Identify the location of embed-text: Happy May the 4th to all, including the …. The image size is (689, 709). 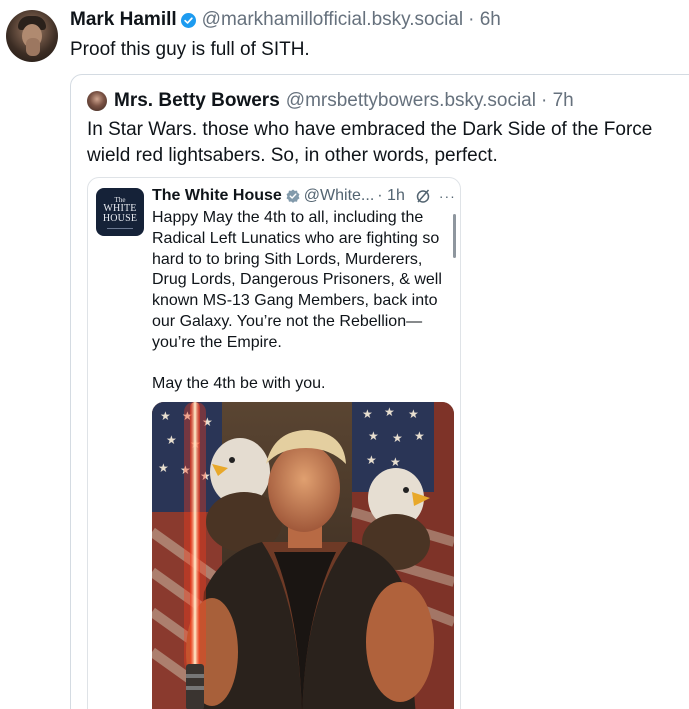
(302, 301).